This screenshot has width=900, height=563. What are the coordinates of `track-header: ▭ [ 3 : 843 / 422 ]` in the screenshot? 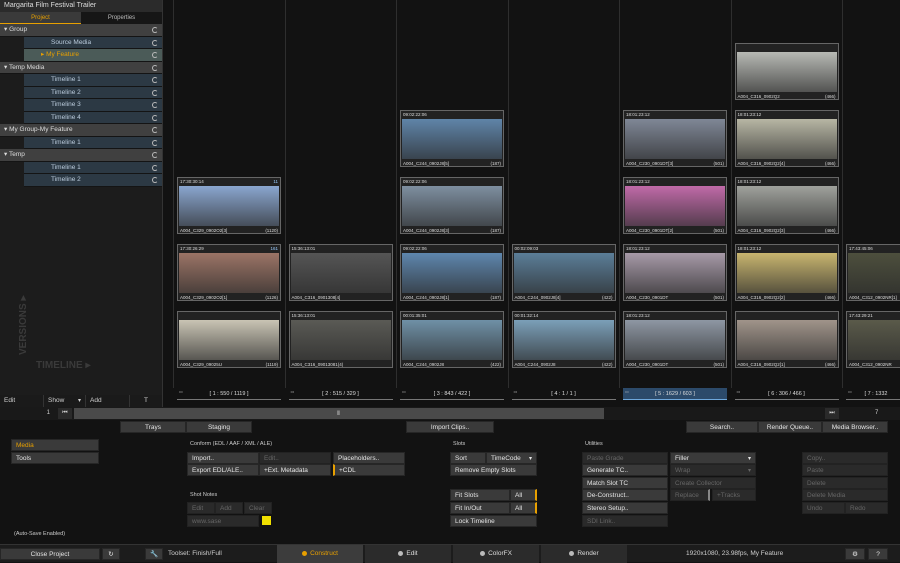 It's located at (452, 394).